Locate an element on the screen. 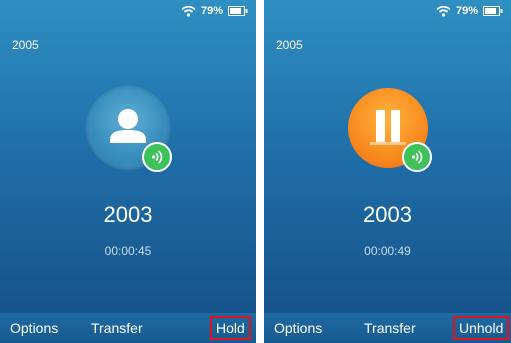  softkey-bar: Options Transfer Hold is located at coordinates (128, 328).